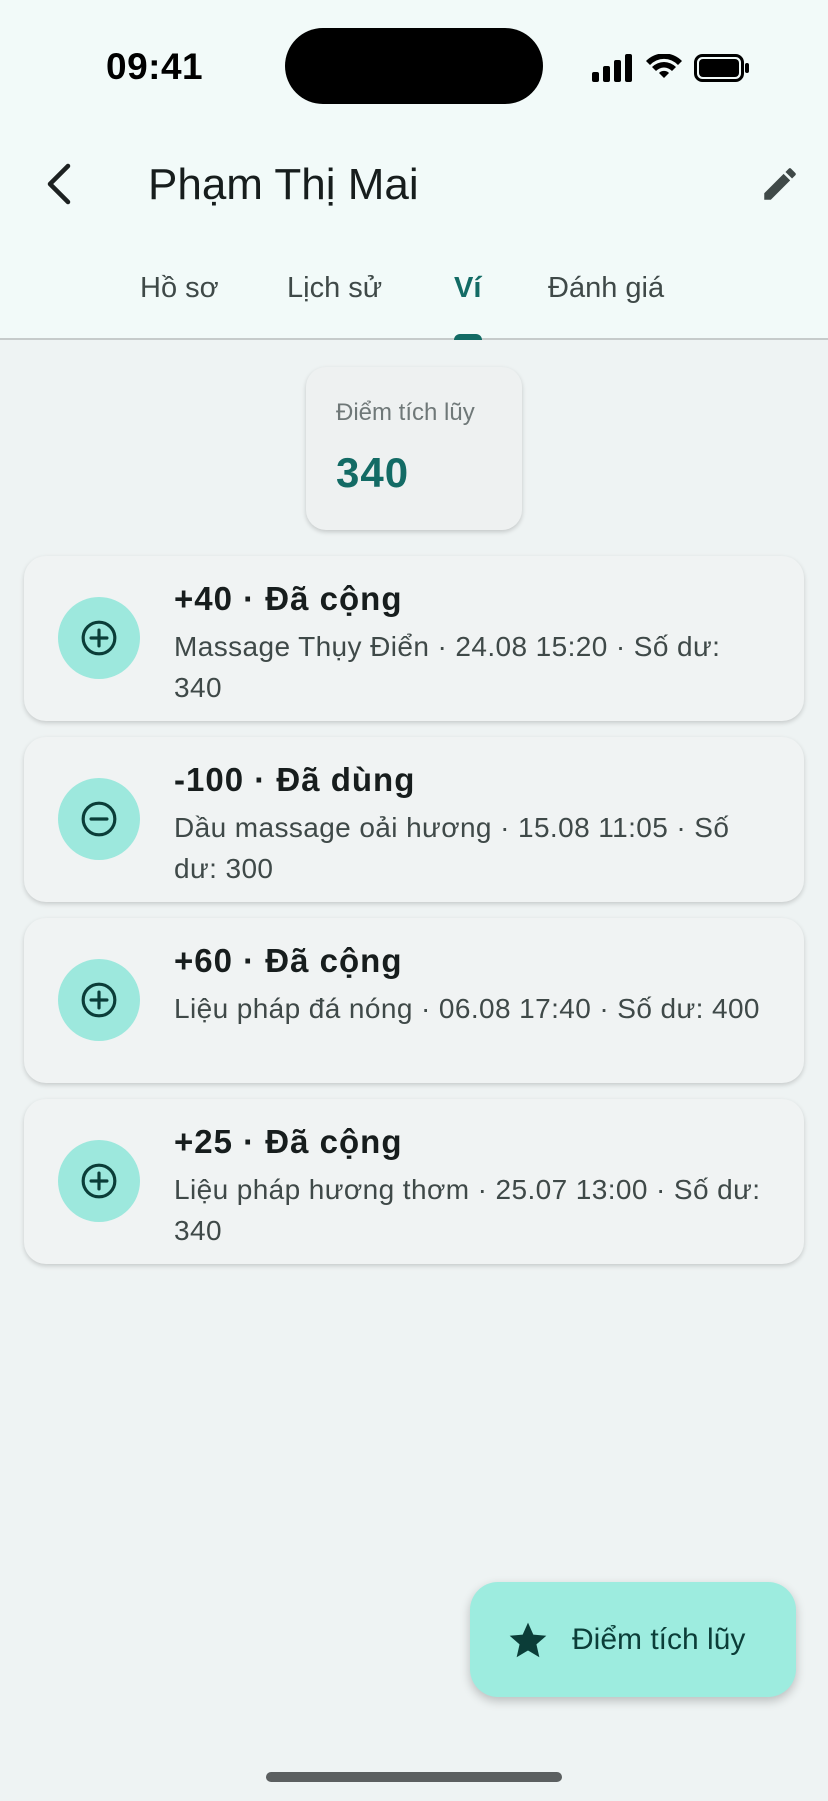  What do you see at coordinates (664, 66) in the screenshot?
I see `wifi-icon` at bounding box center [664, 66].